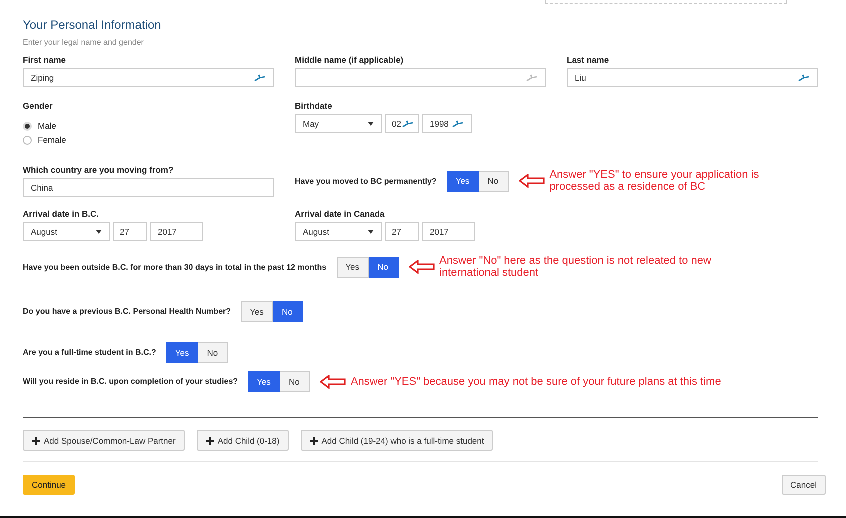 The image size is (846, 518). Describe the element at coordinates (84, 42) in the screenshot. I see `section-subtitle: Enter your legal name and gender` at that location.